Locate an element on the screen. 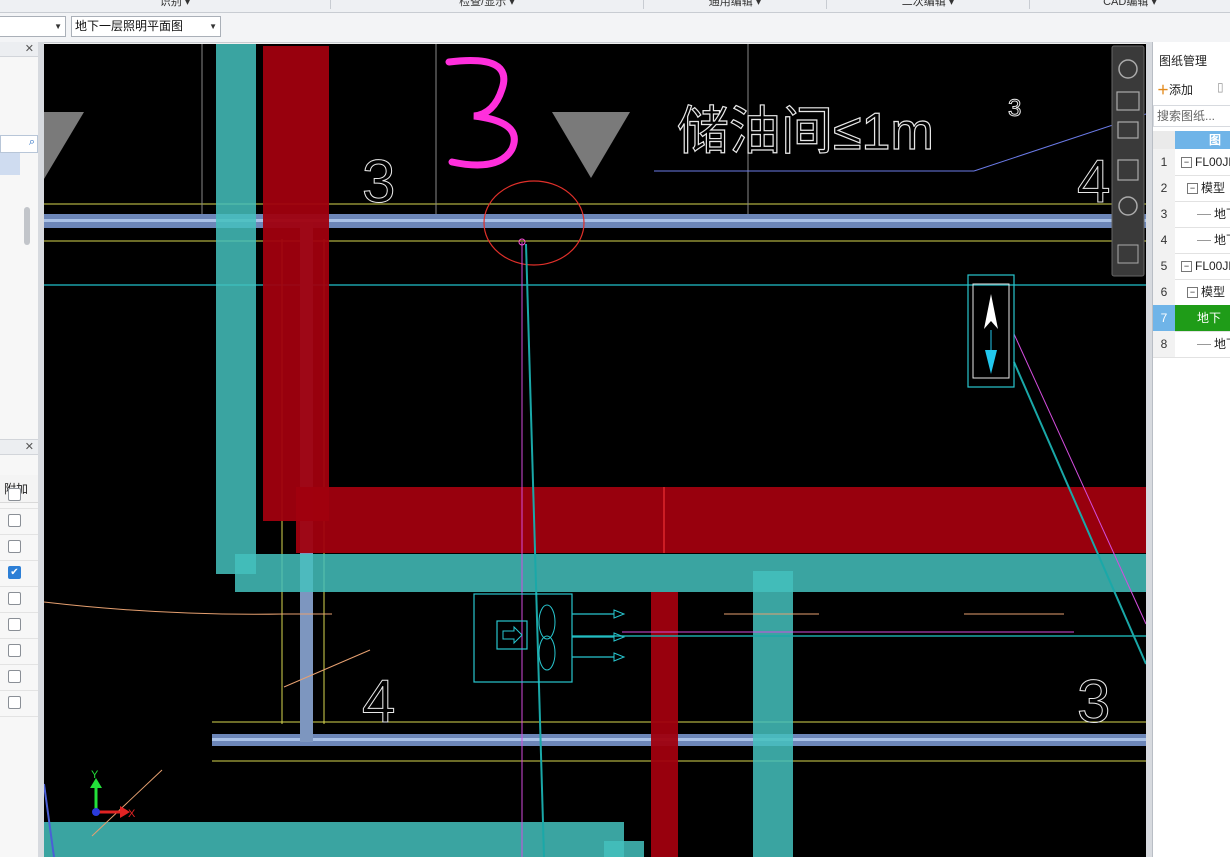  left-list-selected-item is located at coordinates (10, 164).